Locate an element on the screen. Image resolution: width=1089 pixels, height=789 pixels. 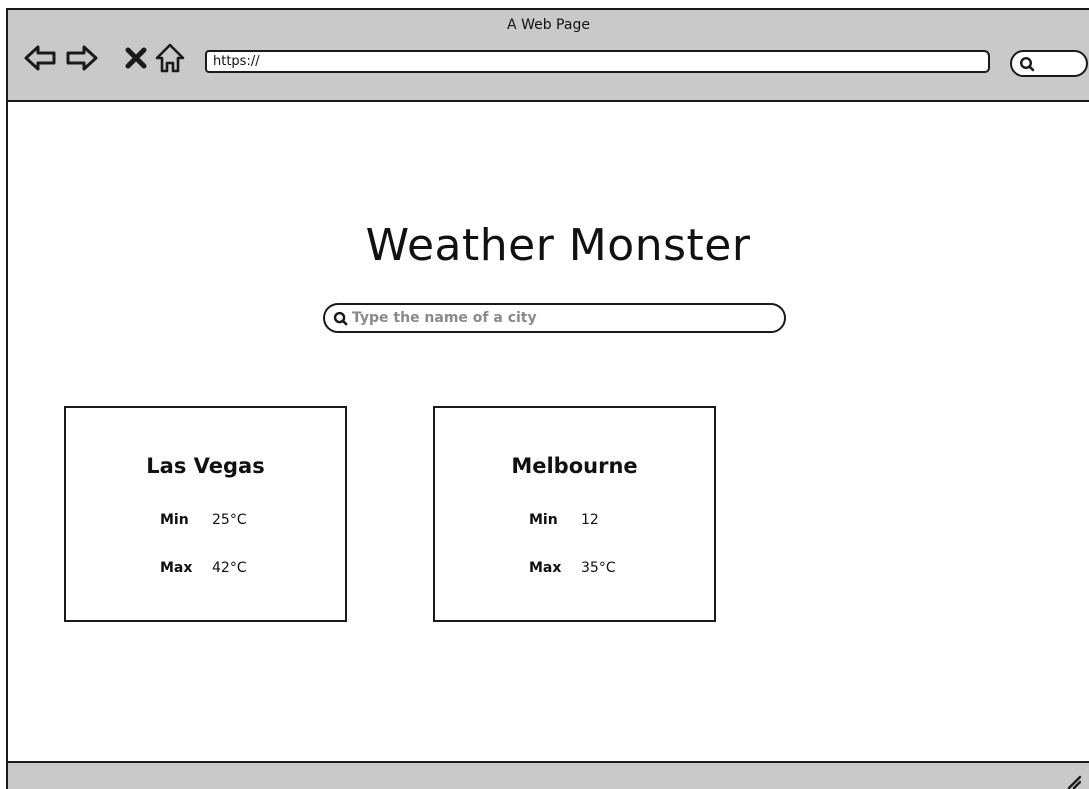
forward-button is located at coordinates (82, 58).